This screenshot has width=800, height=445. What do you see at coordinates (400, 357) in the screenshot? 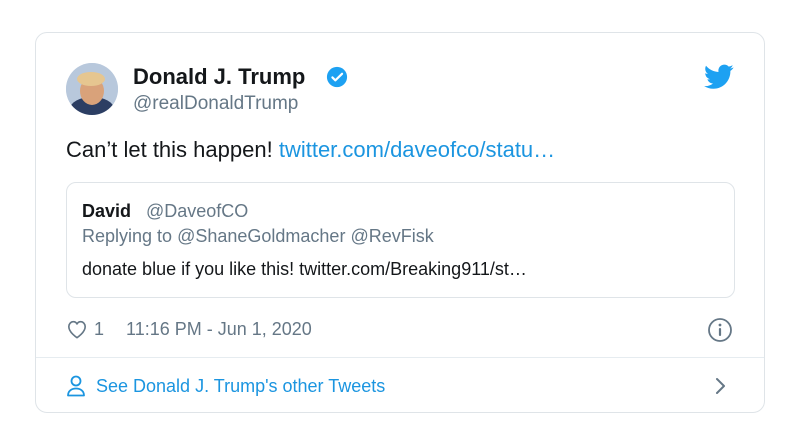
I see `divider` at bounding box center [400, 357].